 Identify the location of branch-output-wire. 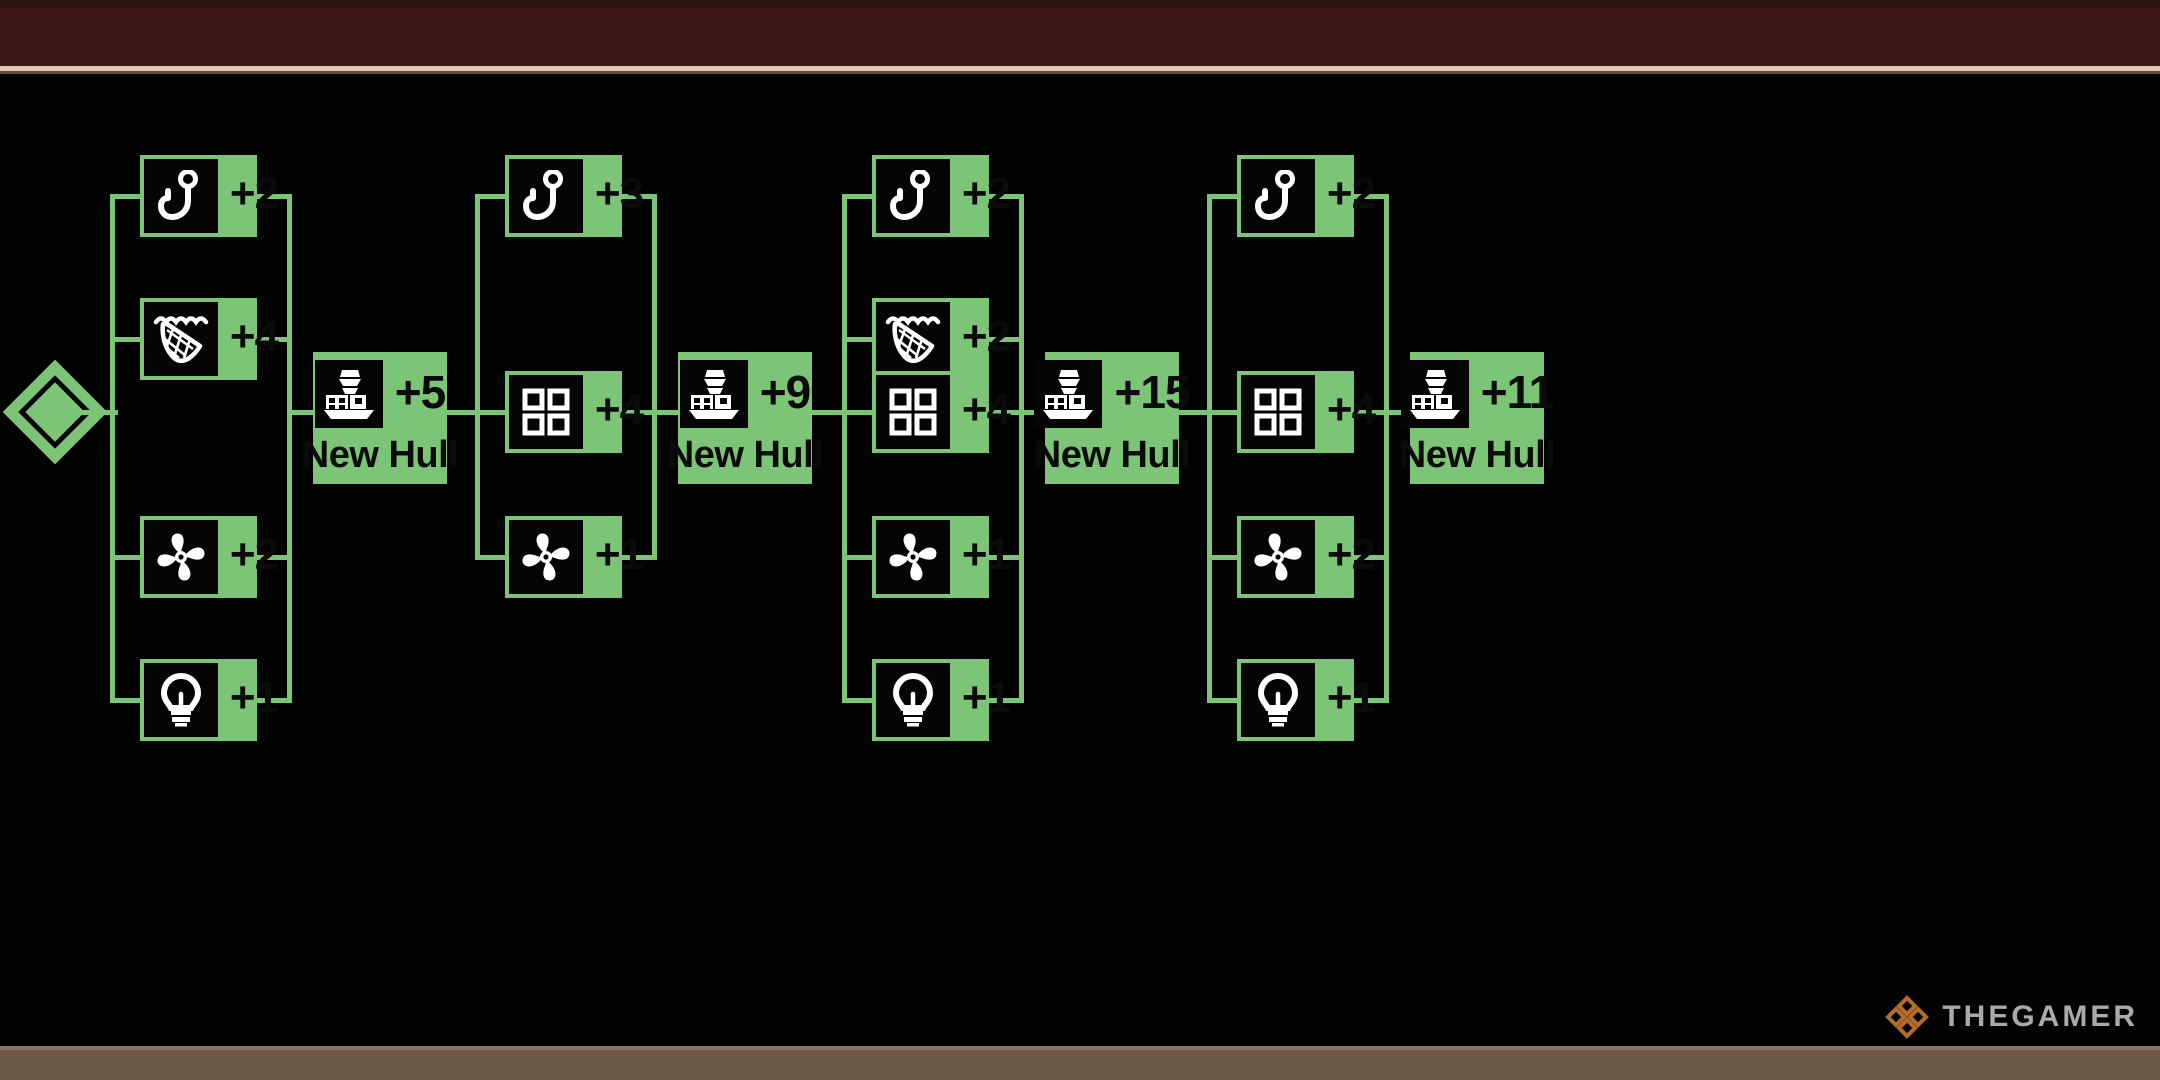
(300, 412).